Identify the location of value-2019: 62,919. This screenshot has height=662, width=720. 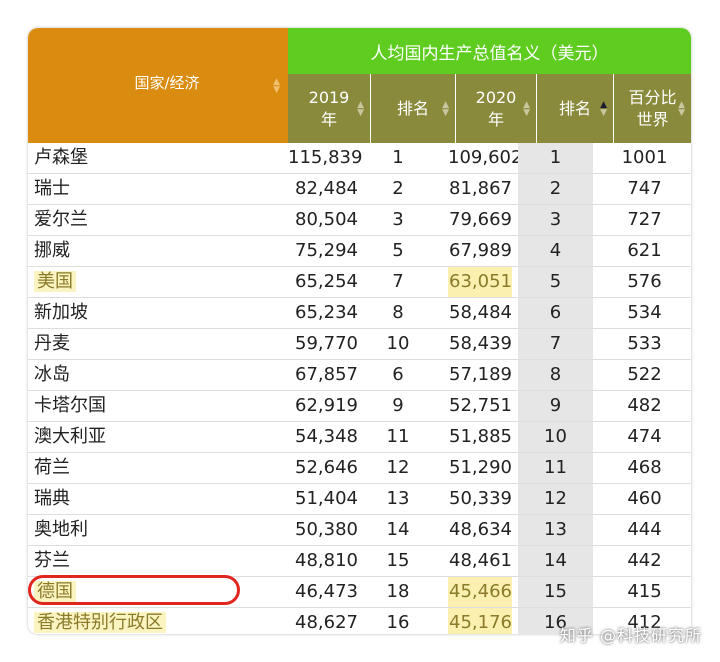
(326, 405).